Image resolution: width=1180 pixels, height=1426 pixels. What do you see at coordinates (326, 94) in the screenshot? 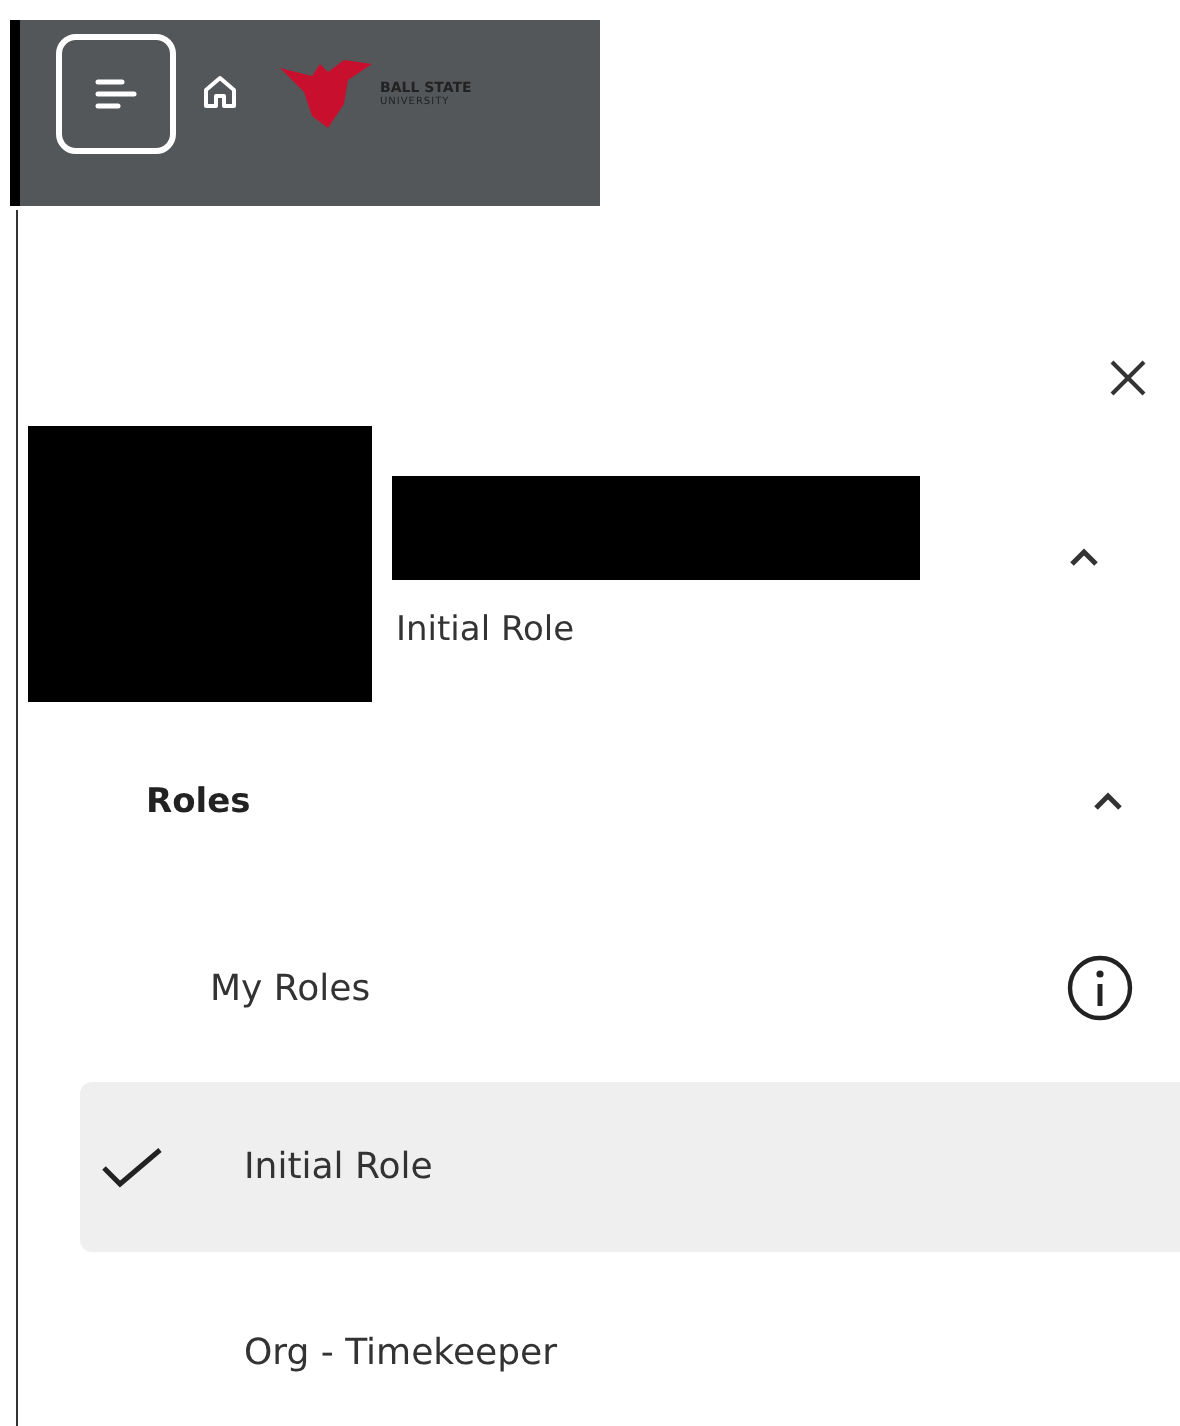
I see `cardinal-logo-icon` at bounding box center [326, 94].